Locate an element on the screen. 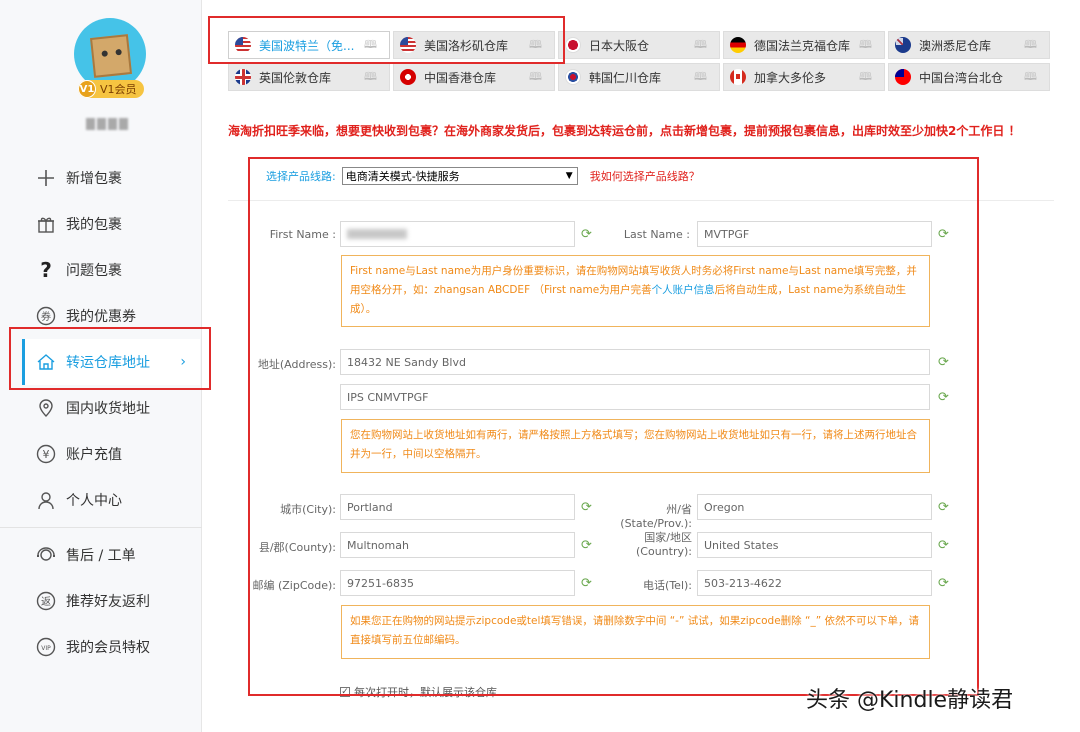  japan-flag-icon is located at coordinates (573, 45).